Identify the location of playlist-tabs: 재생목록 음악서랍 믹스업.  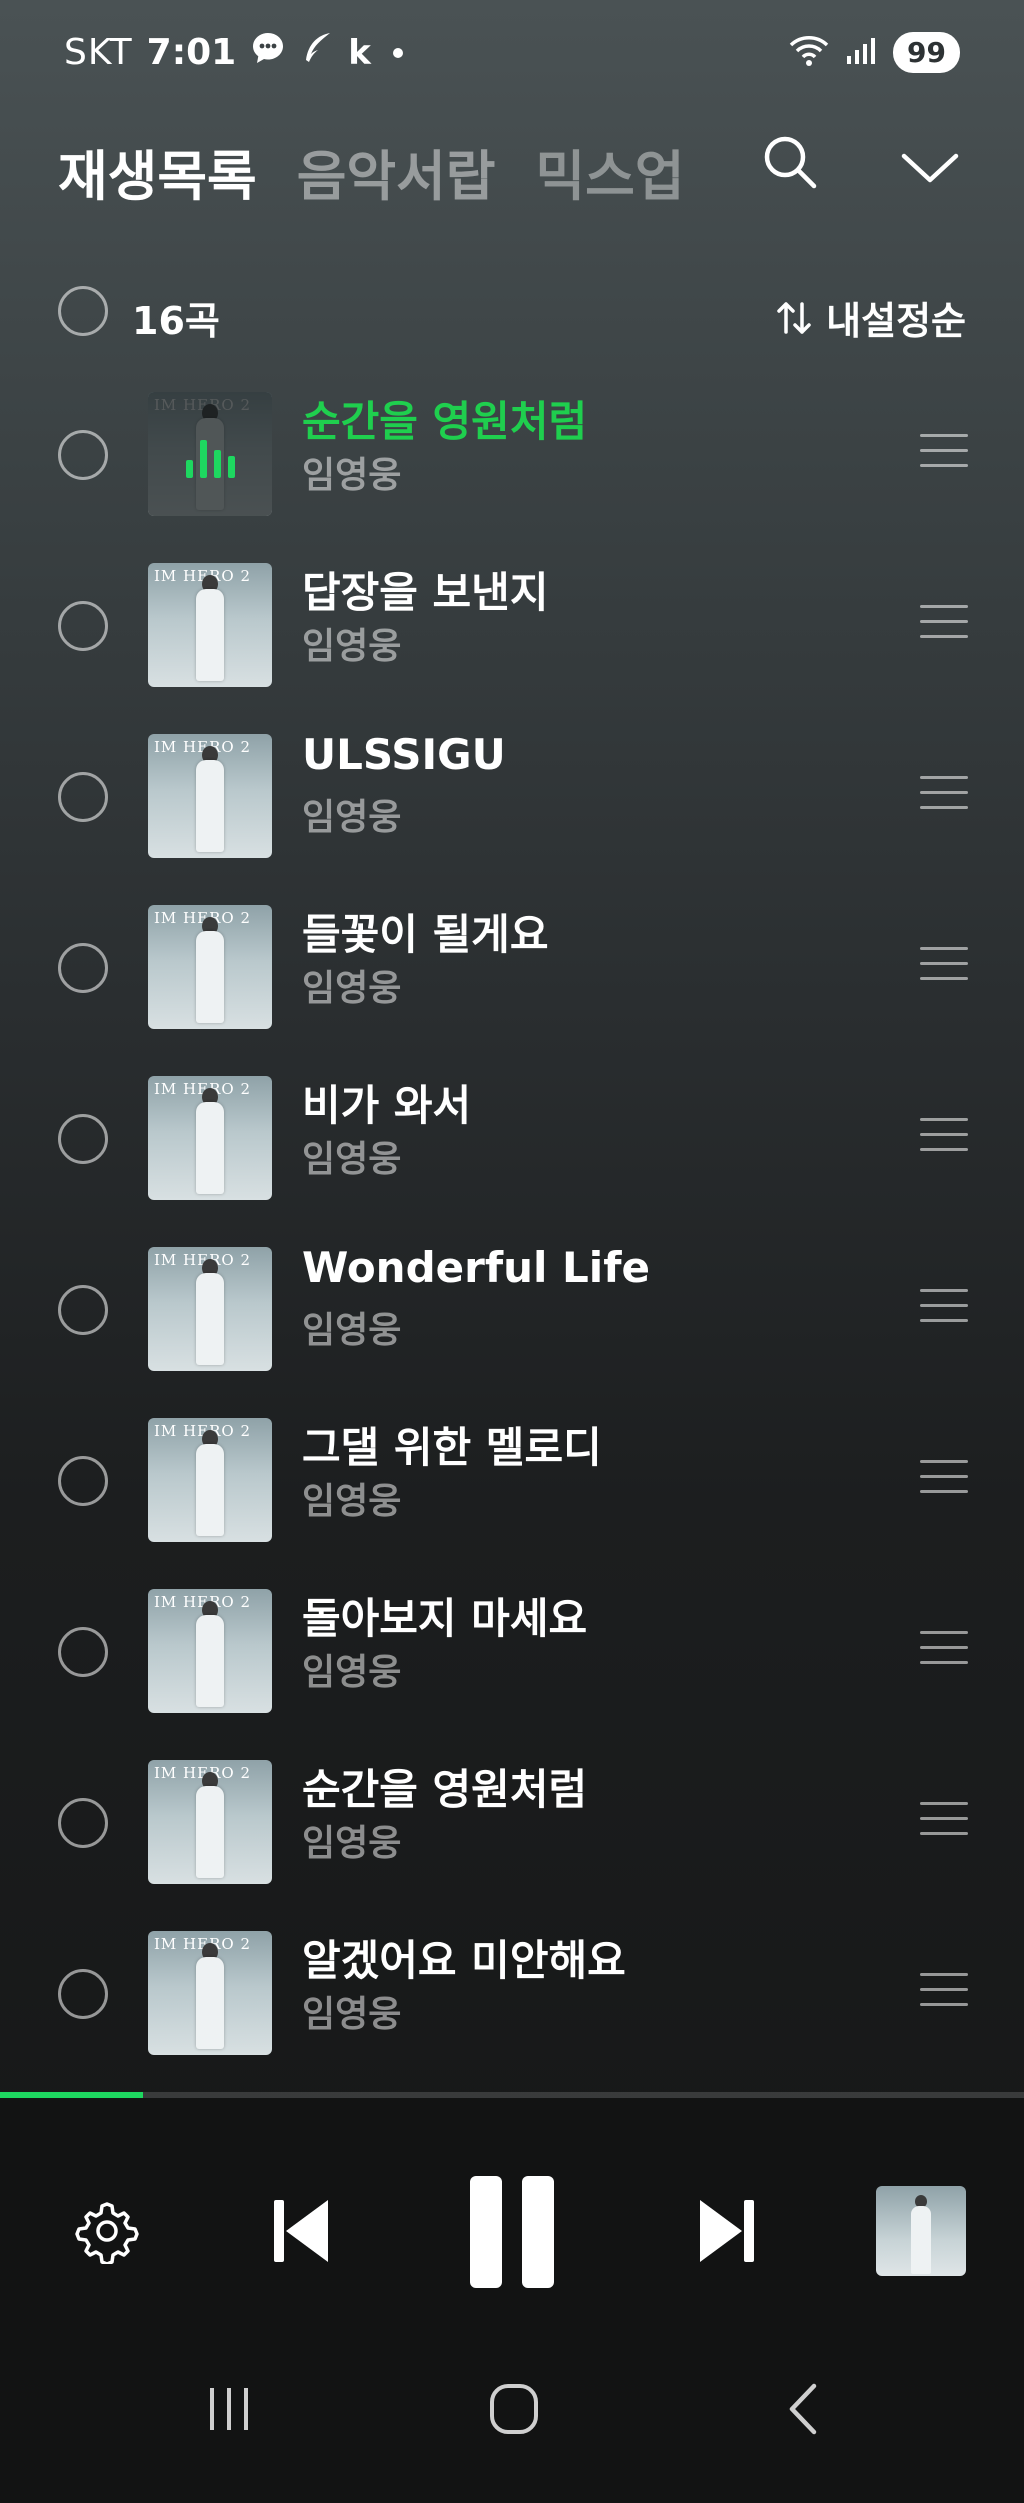
(371, 171).